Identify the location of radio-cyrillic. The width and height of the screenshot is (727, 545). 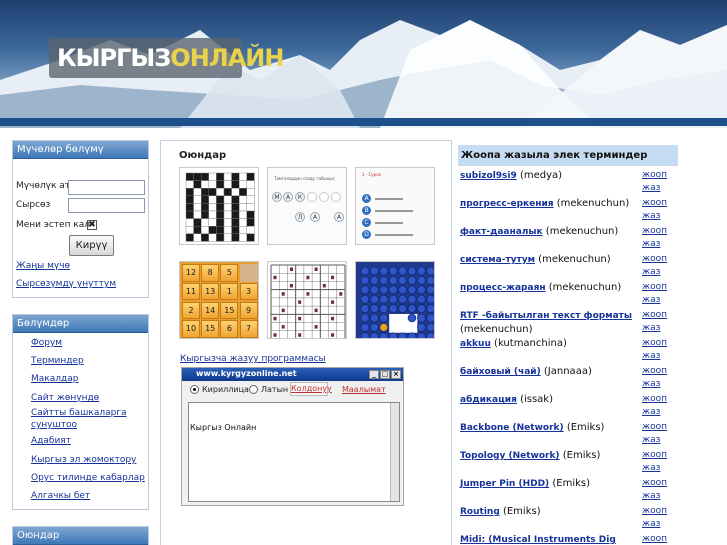
(194, 389).